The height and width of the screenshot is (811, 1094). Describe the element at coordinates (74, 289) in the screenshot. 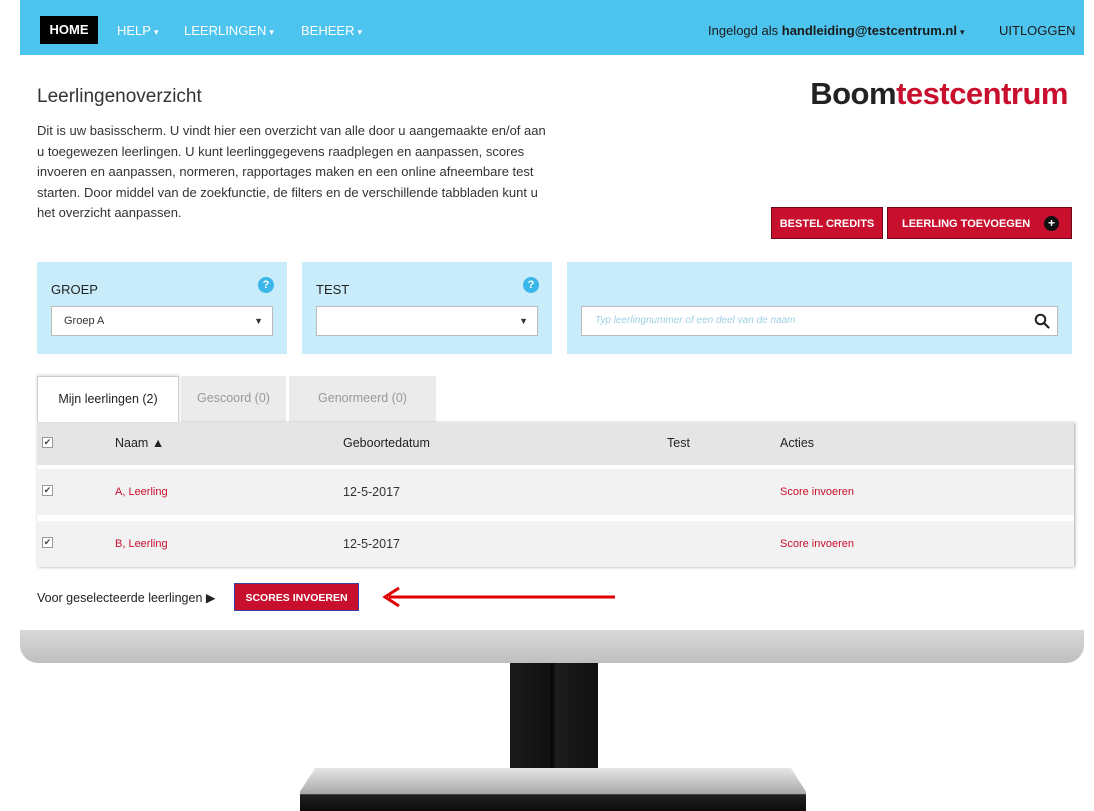

I see `groep-label: GROEP` at that location.